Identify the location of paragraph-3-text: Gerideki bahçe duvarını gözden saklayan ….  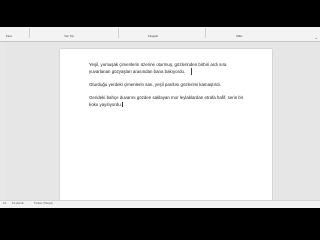
(166, 101).